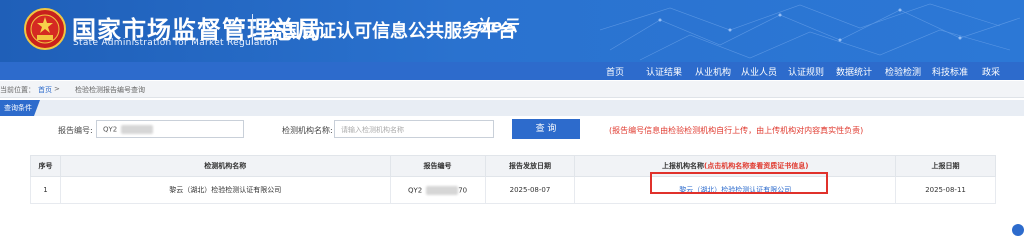 This screenshot has height=249, width=1024. I want to click on cell-seq: 1, so click(45, 190).